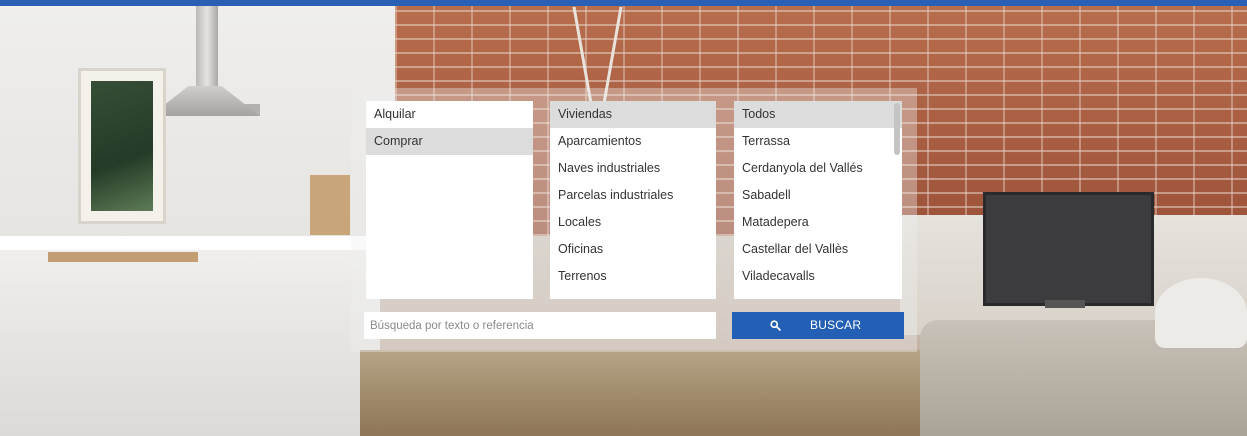 This screenshot has height=436, width=1247. What do you see at coordinates (633, 114) in the screenshot?
I see `property-type-option: Viviendas` at bounding box center [633, 114].